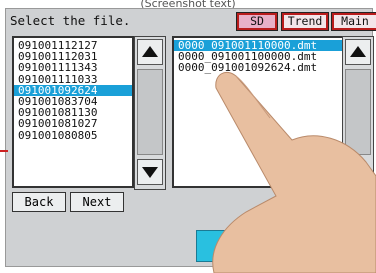 This screenshot has width=376, height=273. Describe the element at coordinates (305, 21) in the screenshot. I see `trend-button: Trend` at that location.